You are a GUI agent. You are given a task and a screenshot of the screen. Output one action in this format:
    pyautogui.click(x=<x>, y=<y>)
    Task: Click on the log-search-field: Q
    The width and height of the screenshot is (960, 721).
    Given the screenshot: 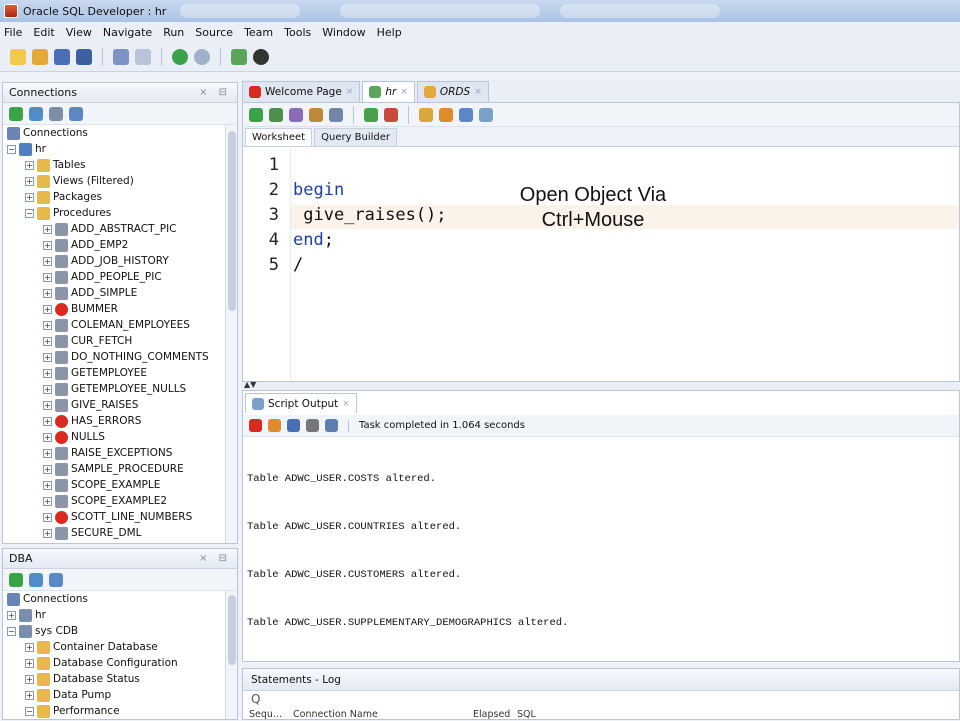 What is the action you would take?
    pyautogui.click(x=601, y=699)
    